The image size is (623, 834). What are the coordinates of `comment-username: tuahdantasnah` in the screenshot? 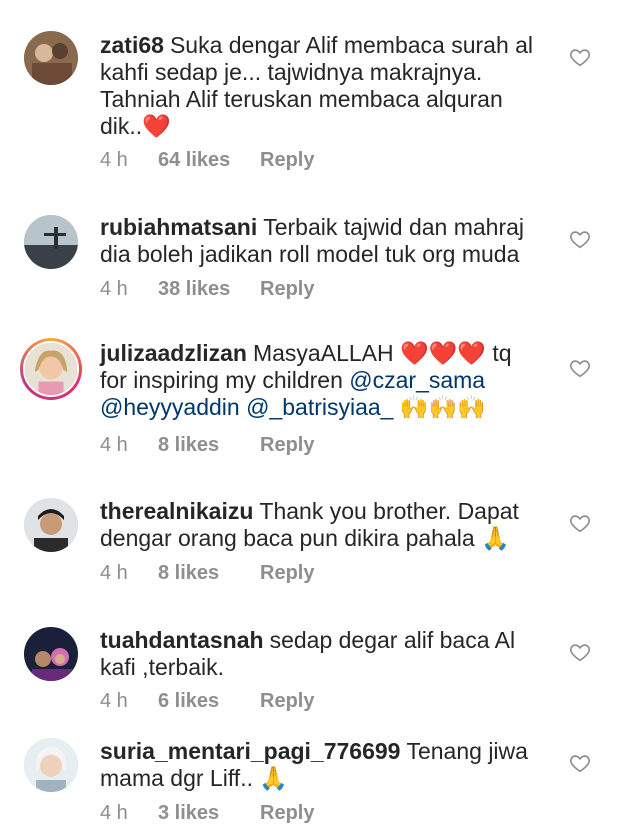 It's located at (182, 640).